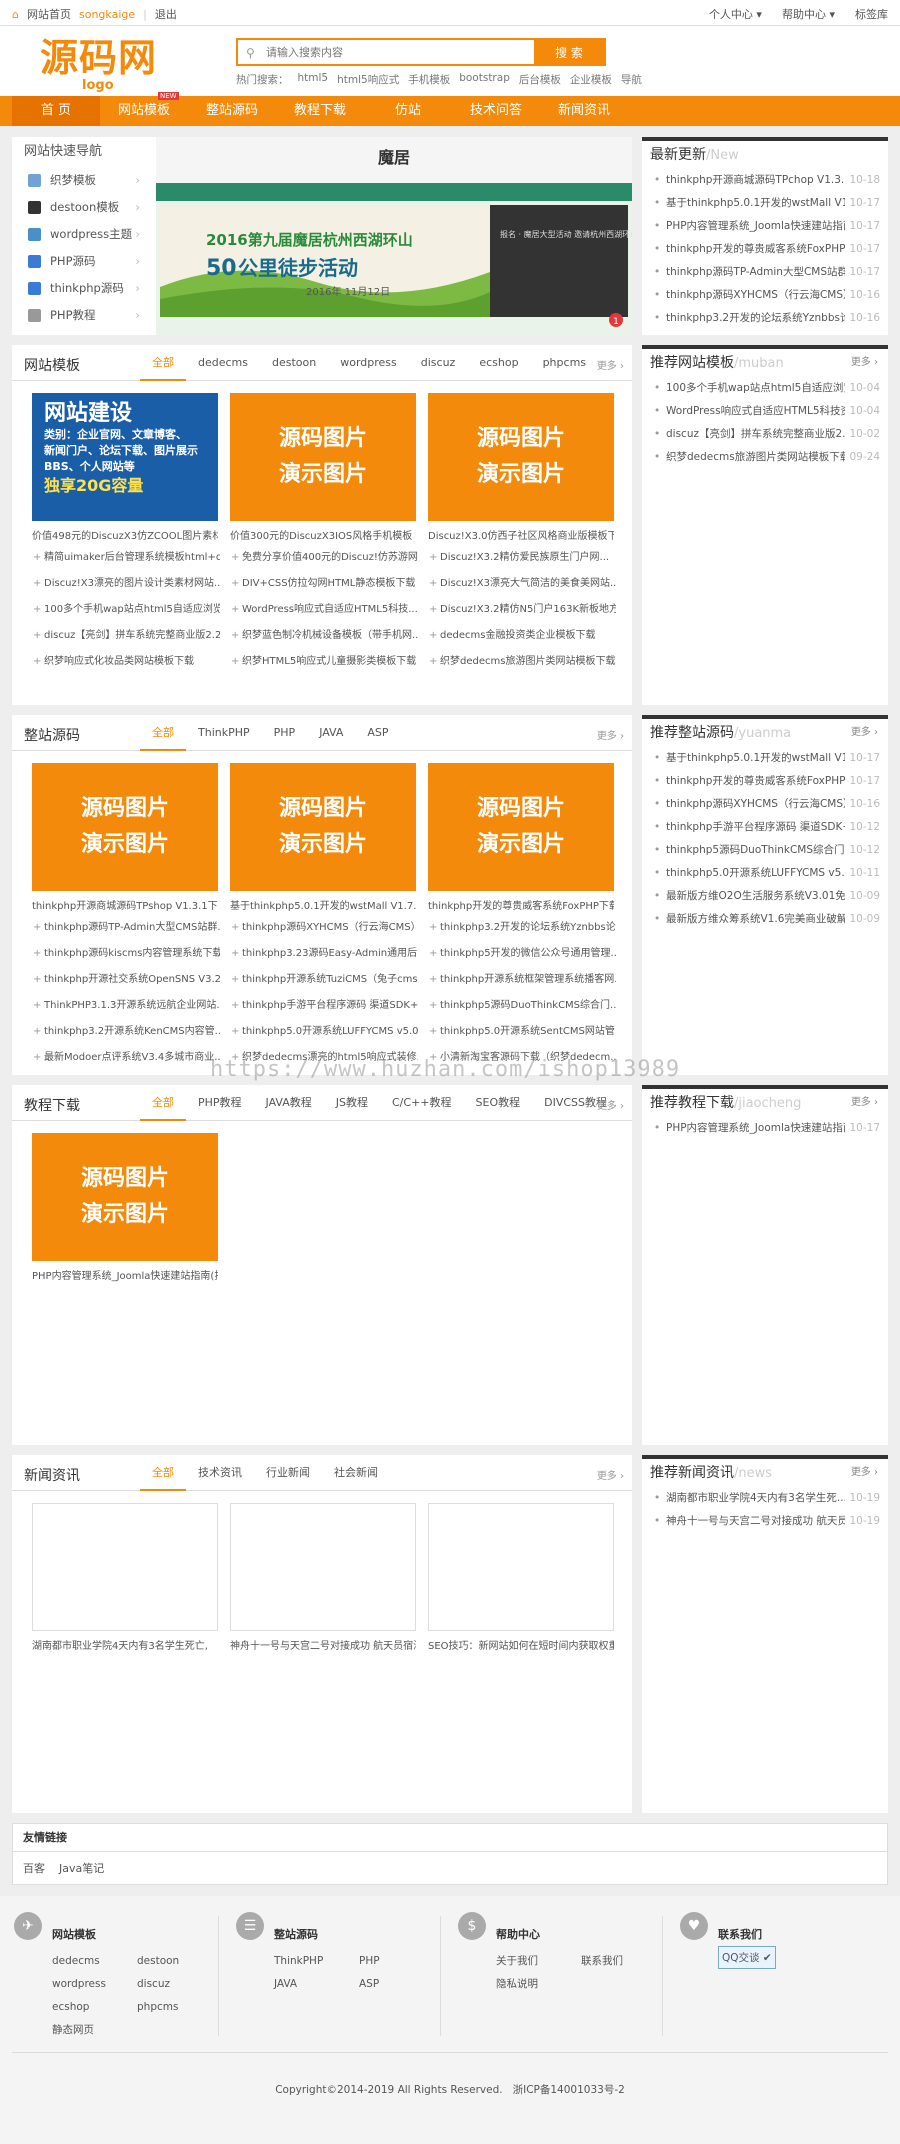  Describe the element at coordinates (522, 636) in the screenshot. I see `list-item: dedecms金融投资类企业模板下载` at that location.